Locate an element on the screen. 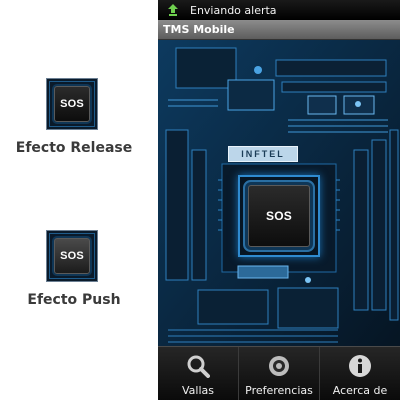 The image size is (400, 400). status-bar: Enviando alerta is located at coordinates (279, 10).